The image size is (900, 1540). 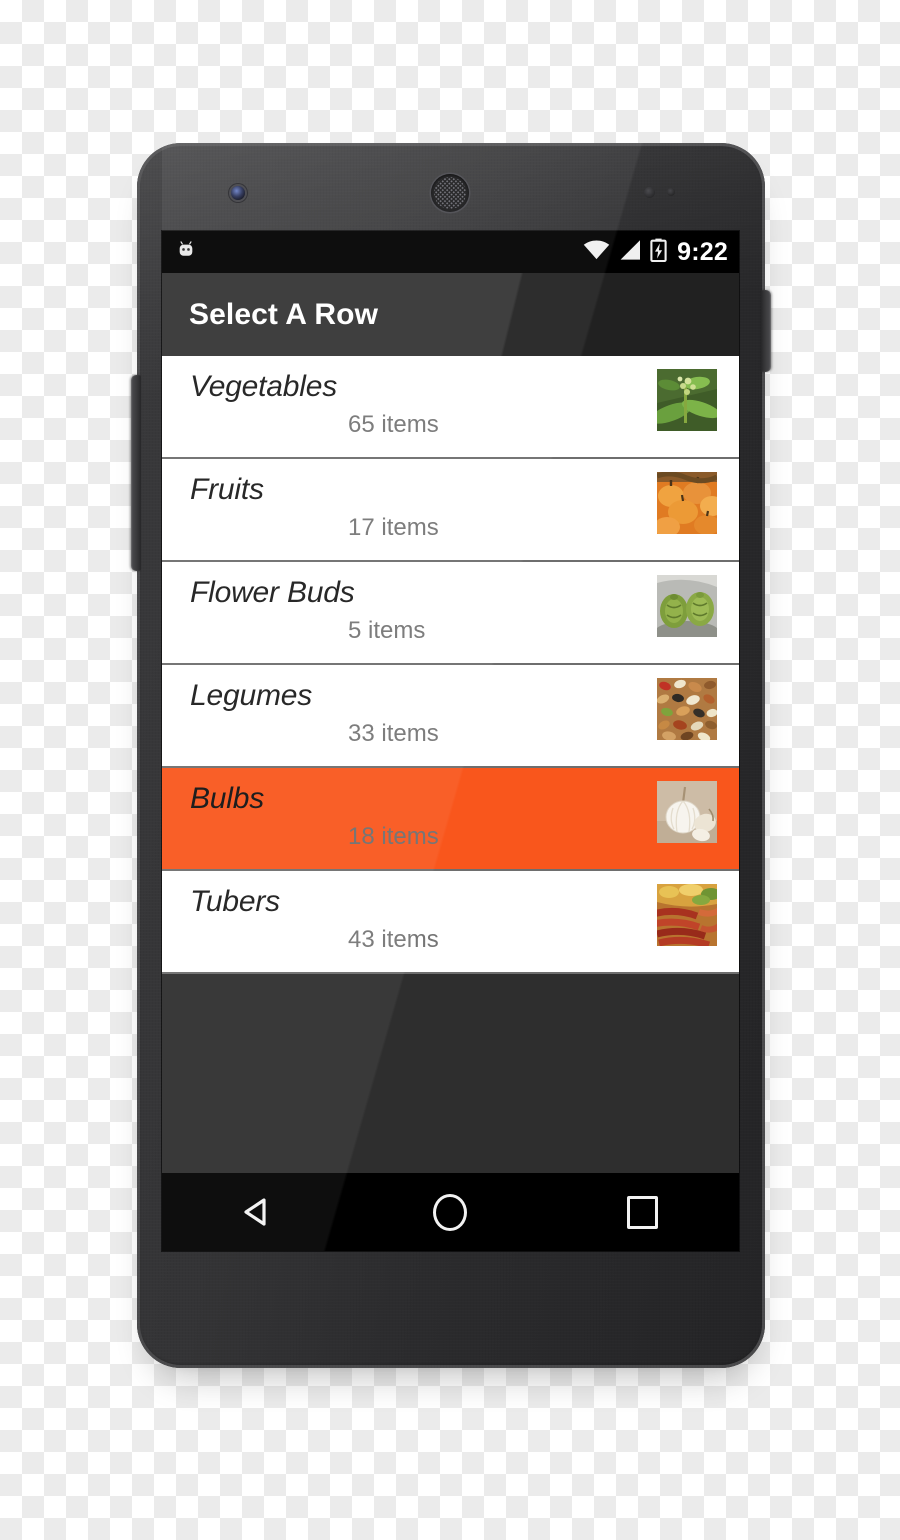 What do you see at coordinates (450, 819) in the screenshot?
I see `list-item-selected: Bulbs 18 items` at bounding box center [450, 819].